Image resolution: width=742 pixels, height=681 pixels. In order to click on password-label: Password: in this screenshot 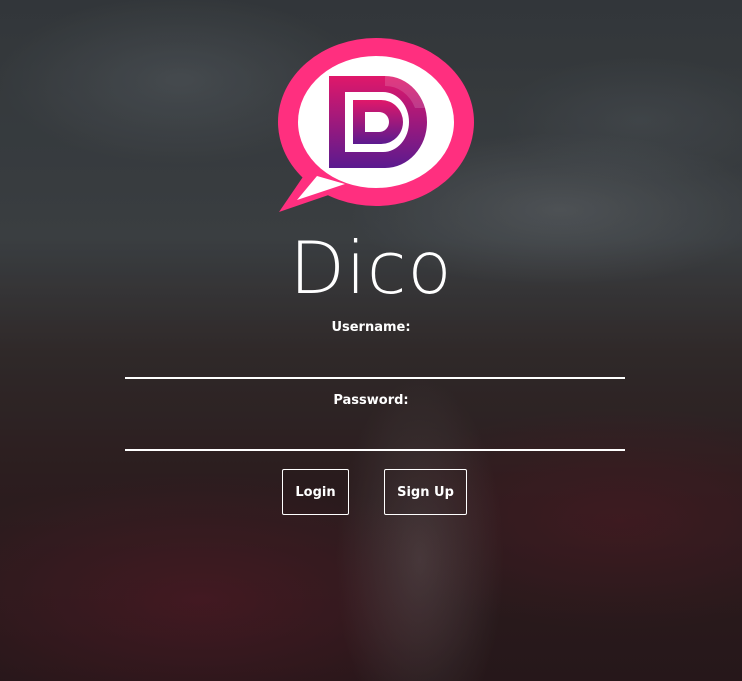, I will do `click(371, 400)`.